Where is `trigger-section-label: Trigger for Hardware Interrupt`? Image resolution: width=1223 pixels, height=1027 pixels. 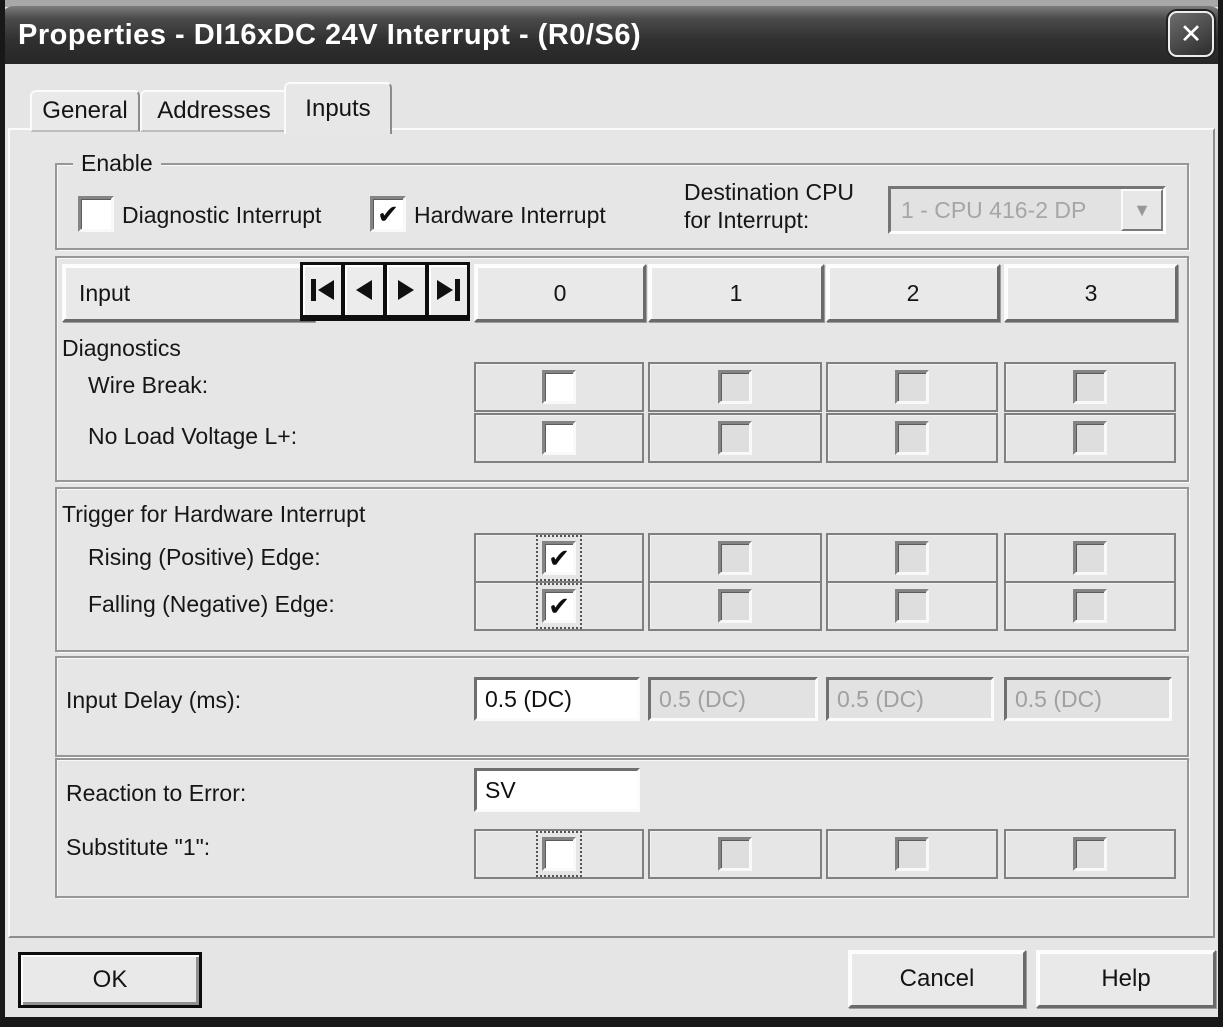 trigger-section-label: Trigger for Hardware Interrupt is located at coordinates (214, 514).